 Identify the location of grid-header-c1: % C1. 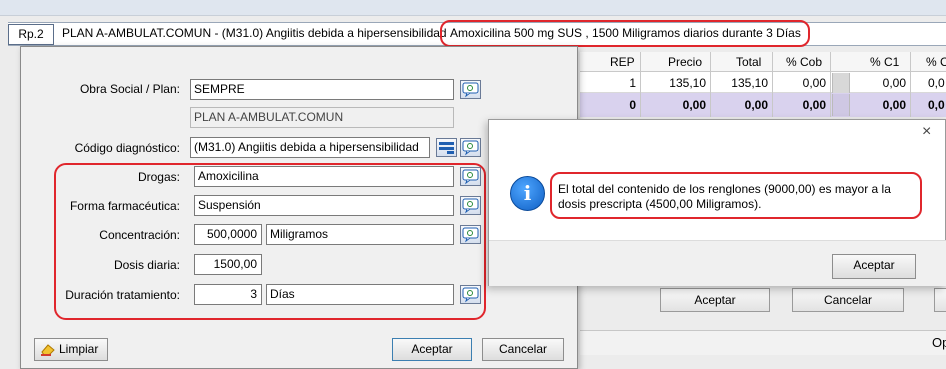
(885, 62).